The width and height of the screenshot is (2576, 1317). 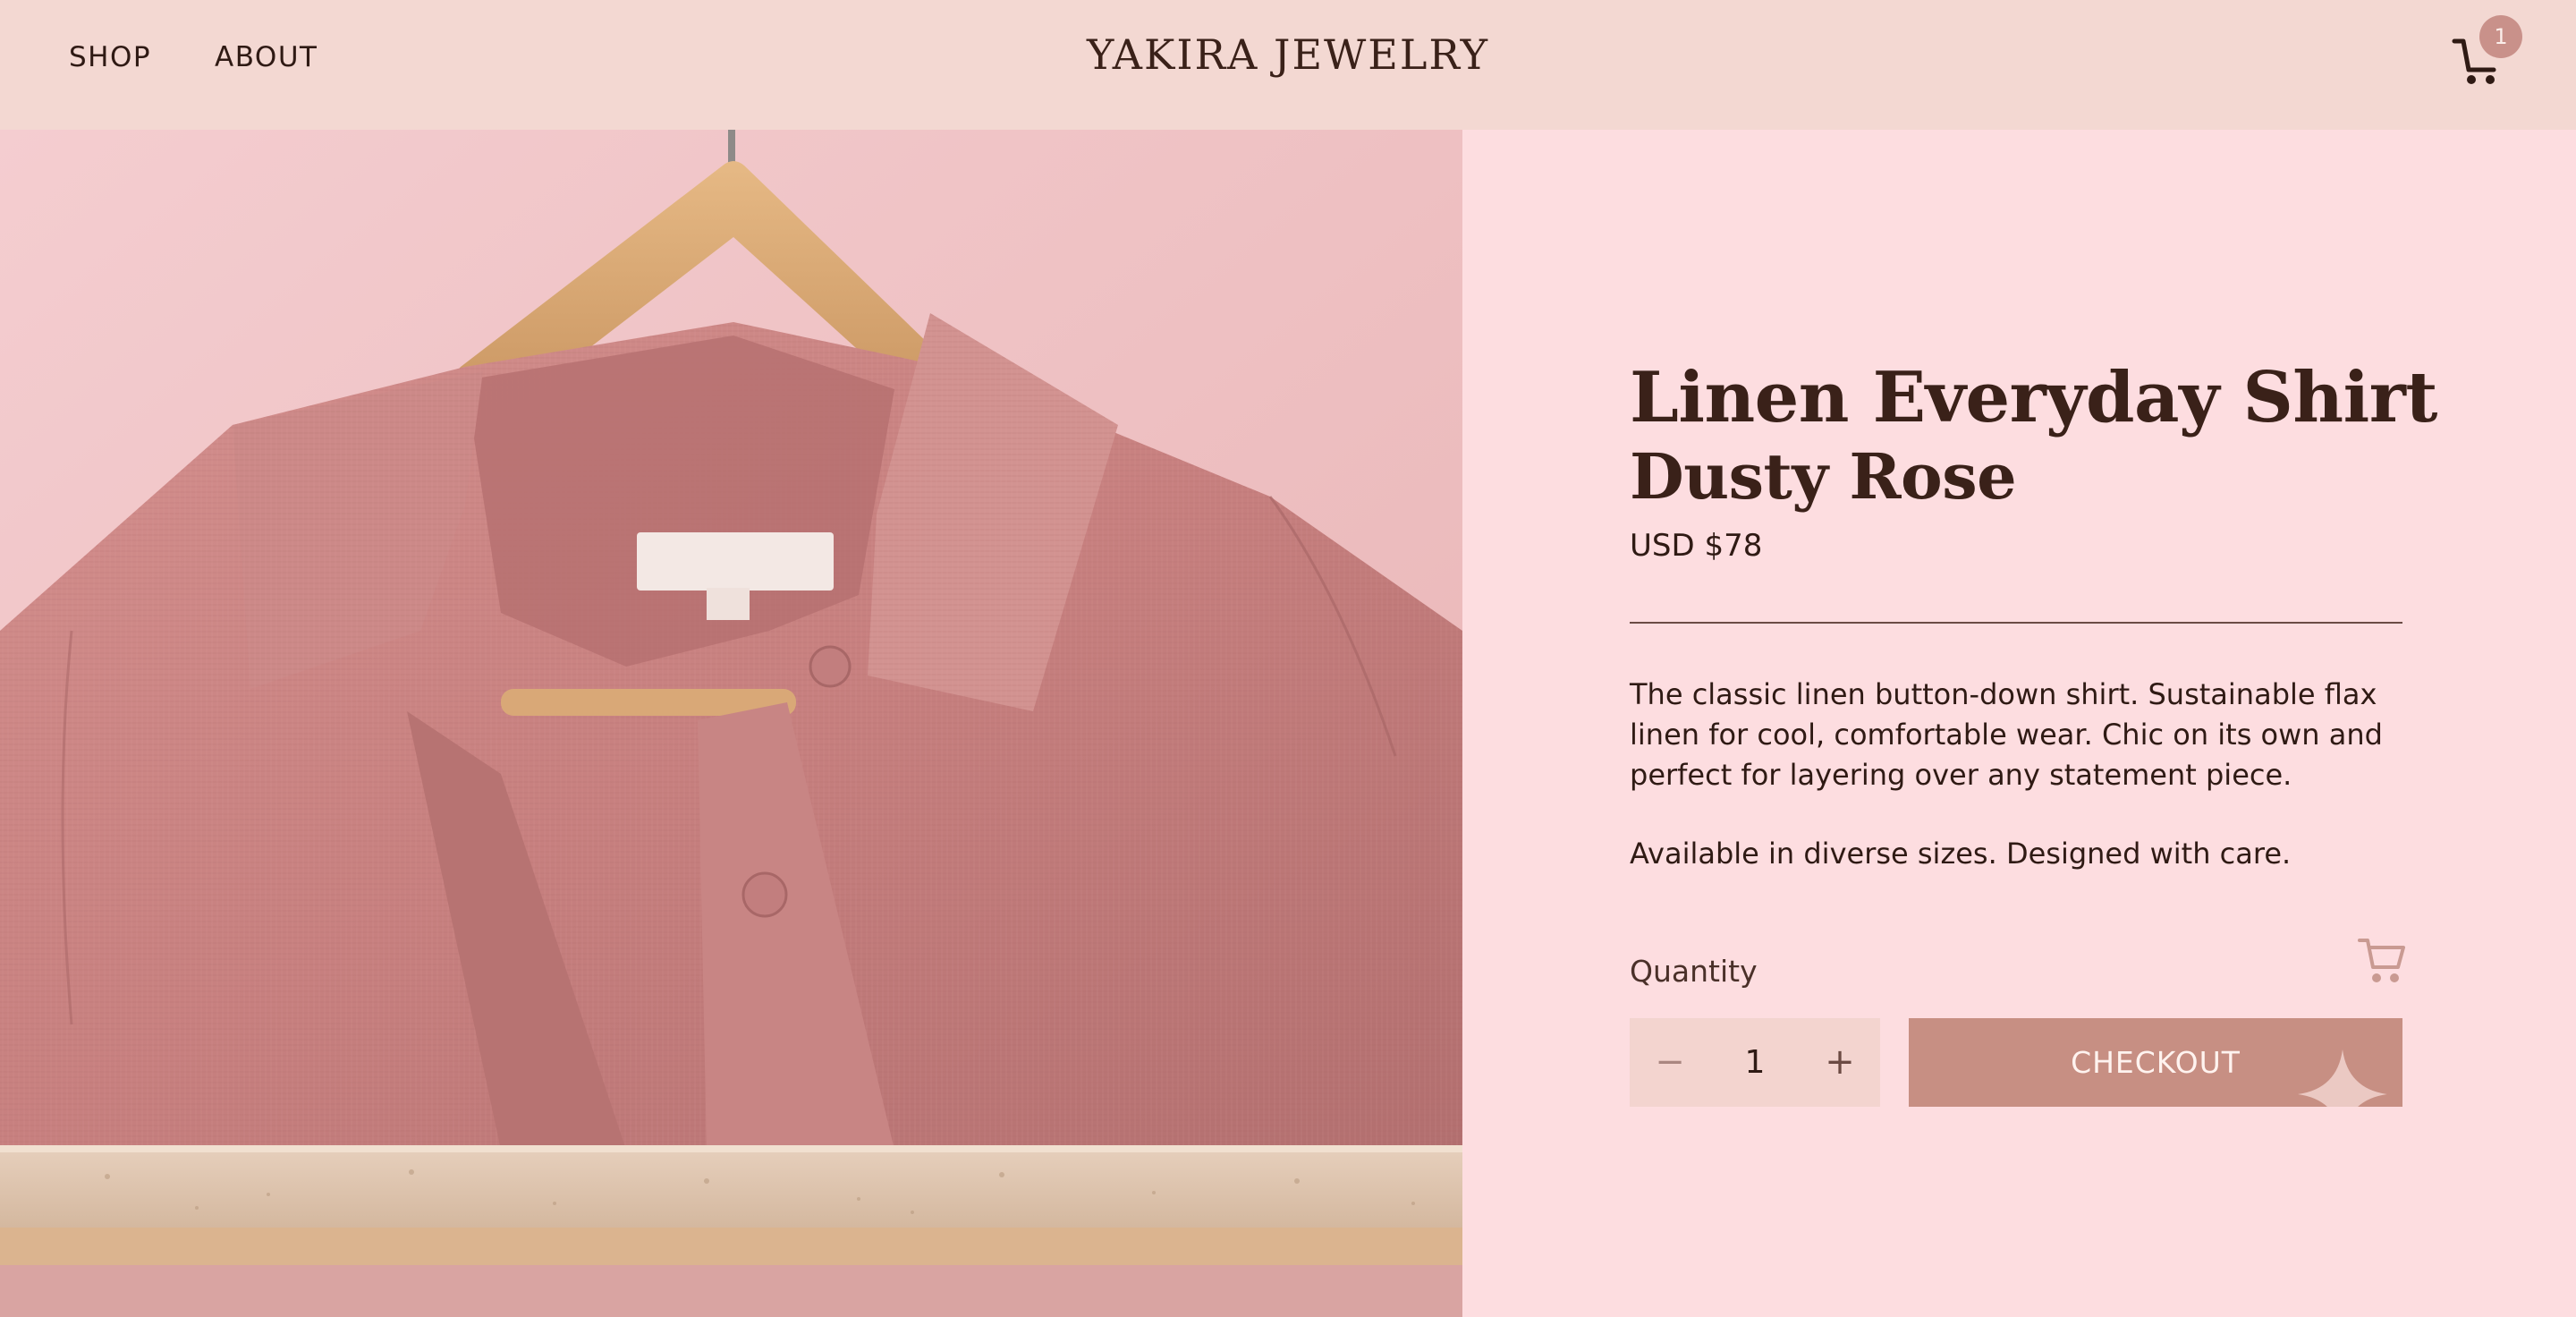 What do you see at coordinates (2033, 397) in the screenshot?
I see `product-title: Linen Everyday Shirt` at bounding box center [2033, 397].